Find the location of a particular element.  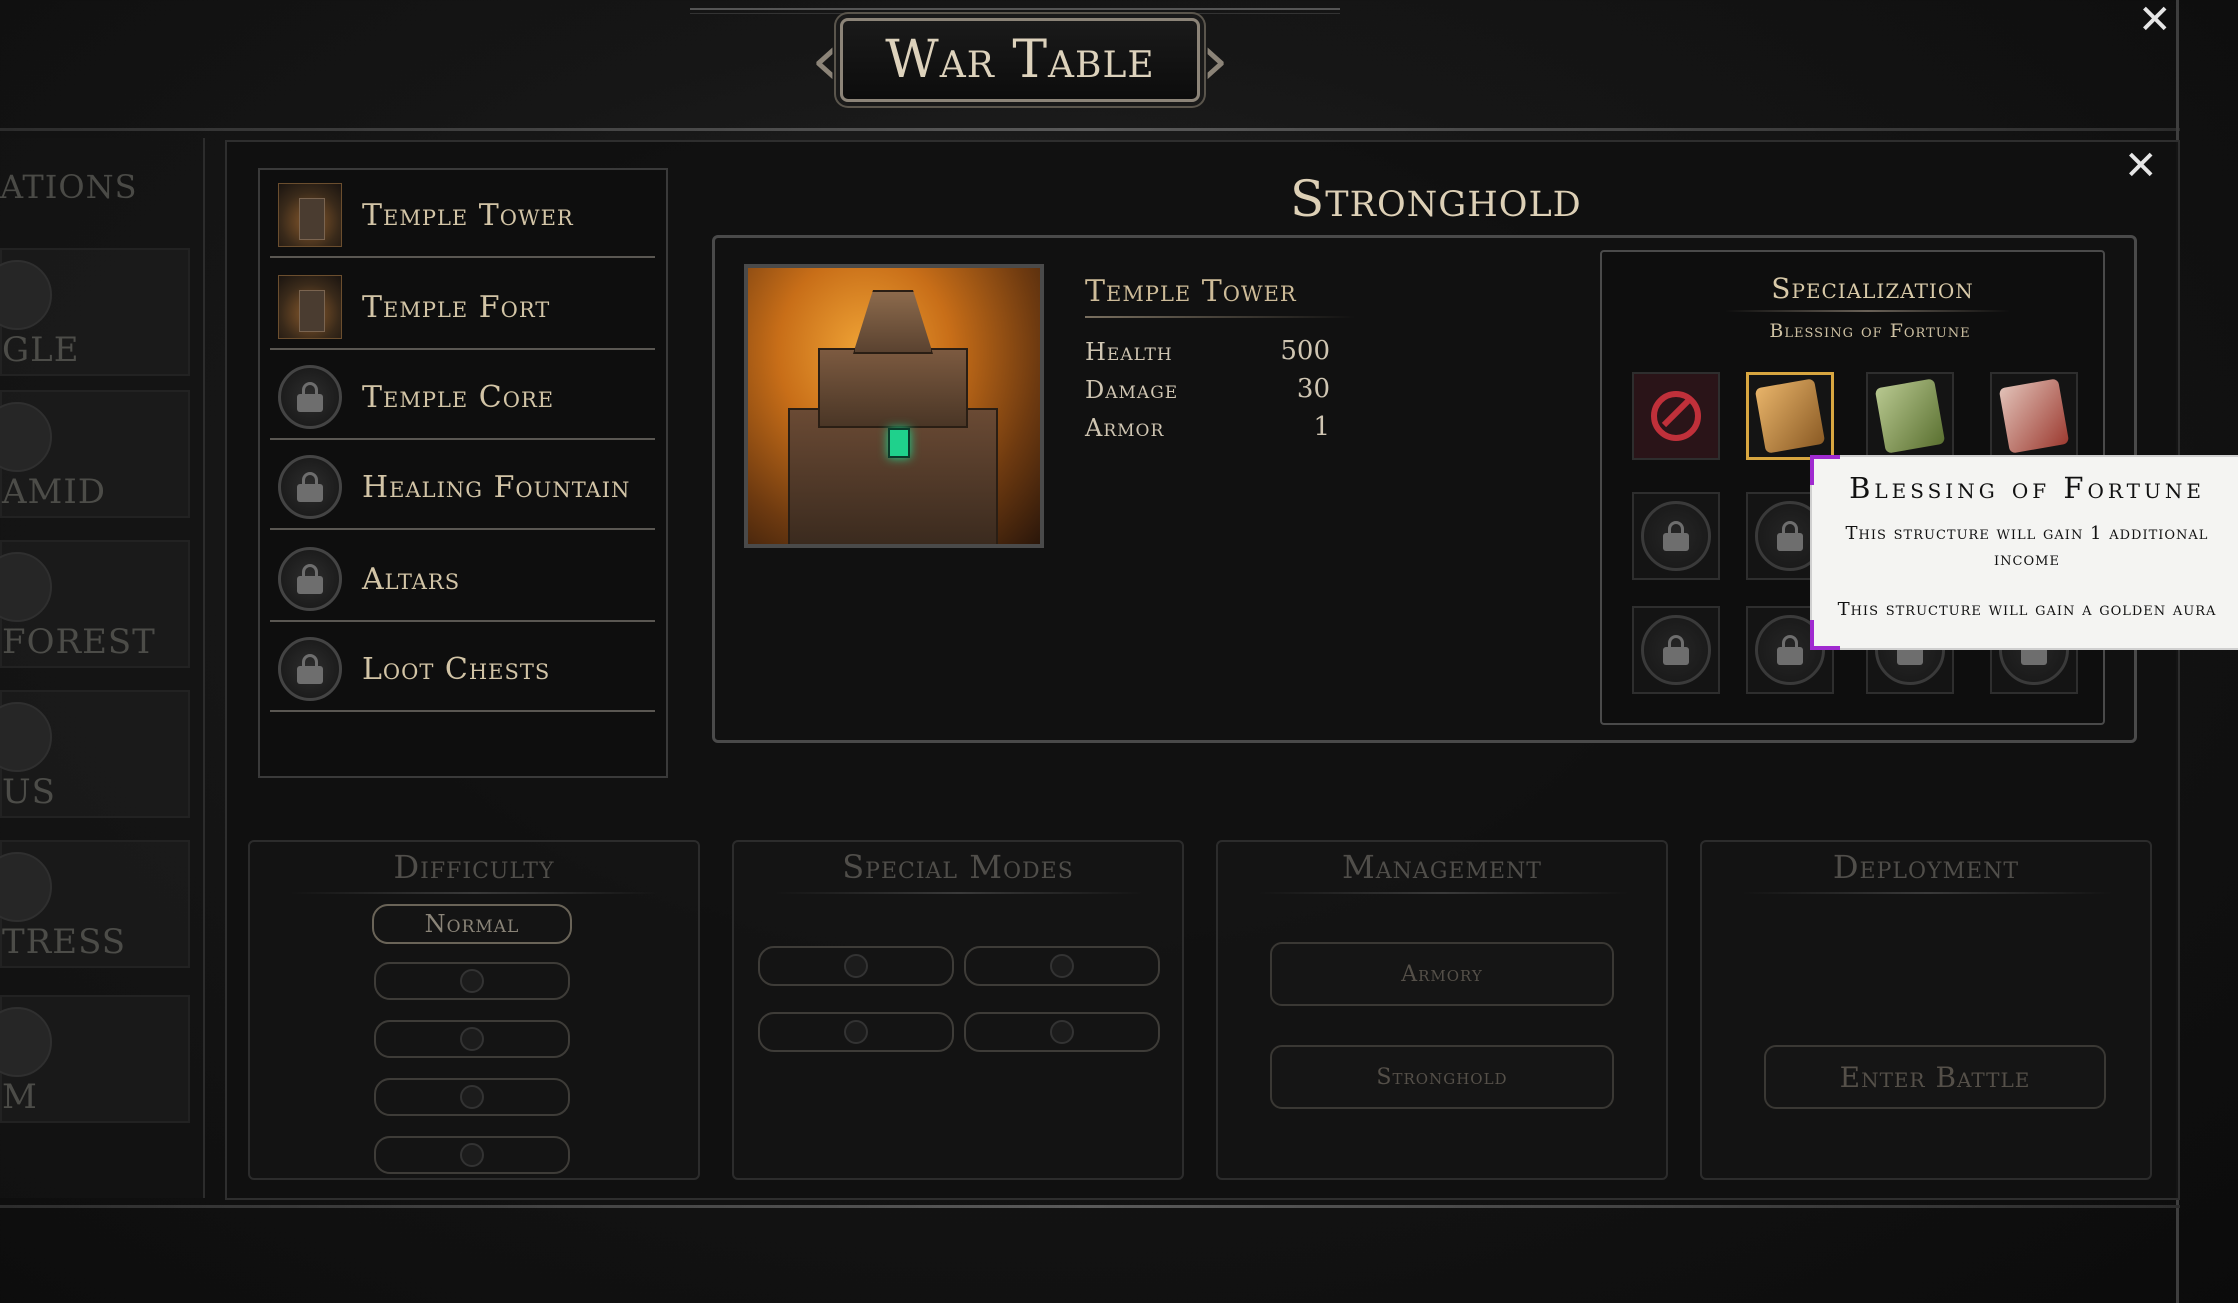

armory-button: Armory is located at coordinates (1442, 974).